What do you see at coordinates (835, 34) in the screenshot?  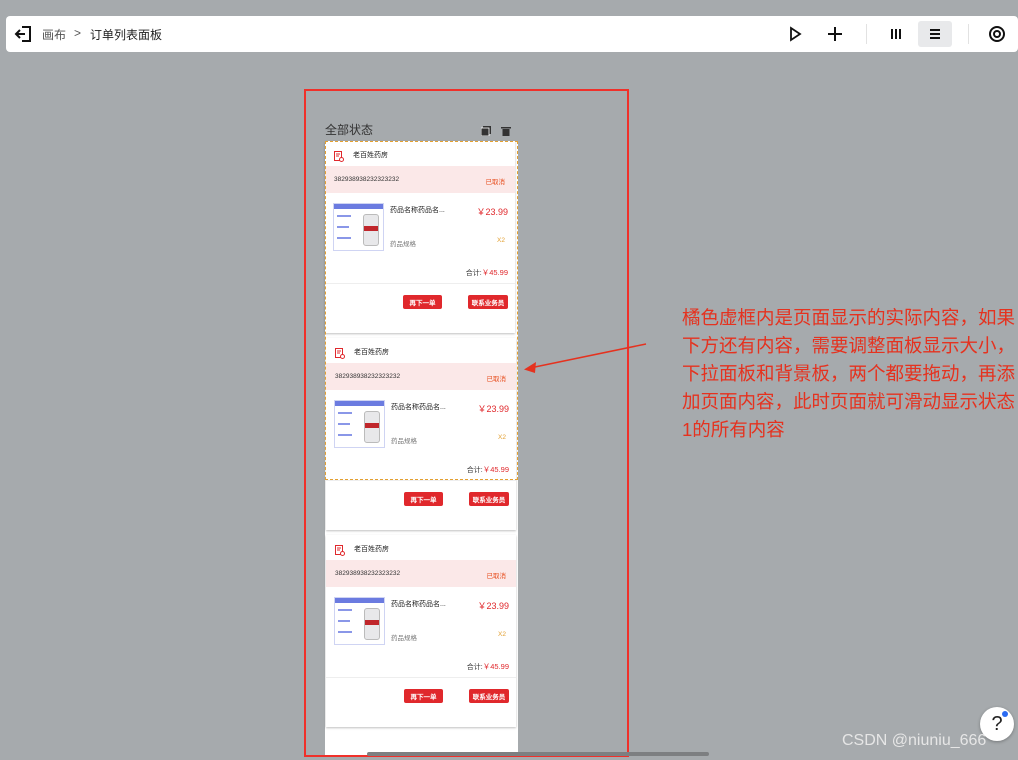 I see `plus-icon` at bounding box center [835, 34].